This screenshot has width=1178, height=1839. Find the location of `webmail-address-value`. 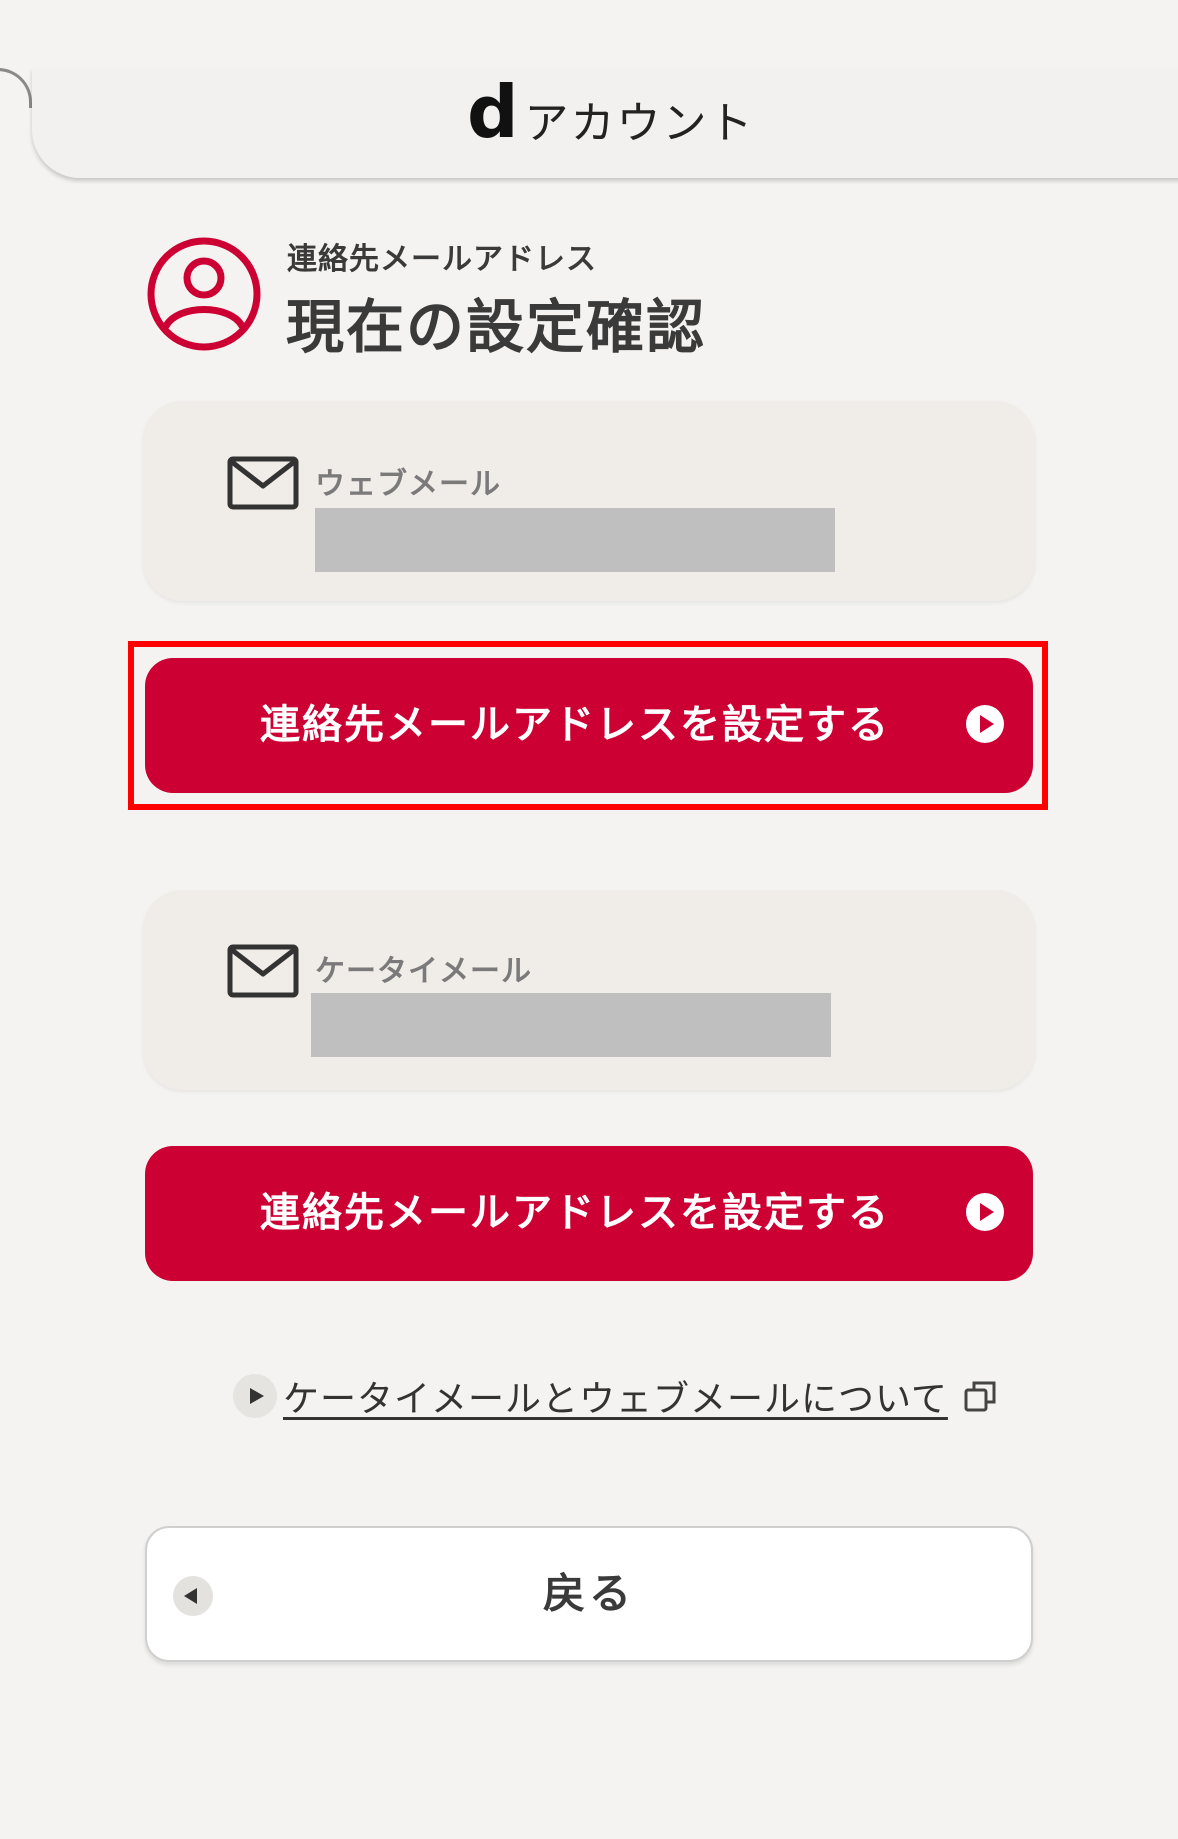

webmail-address-value is located at coordinates (575, 540).